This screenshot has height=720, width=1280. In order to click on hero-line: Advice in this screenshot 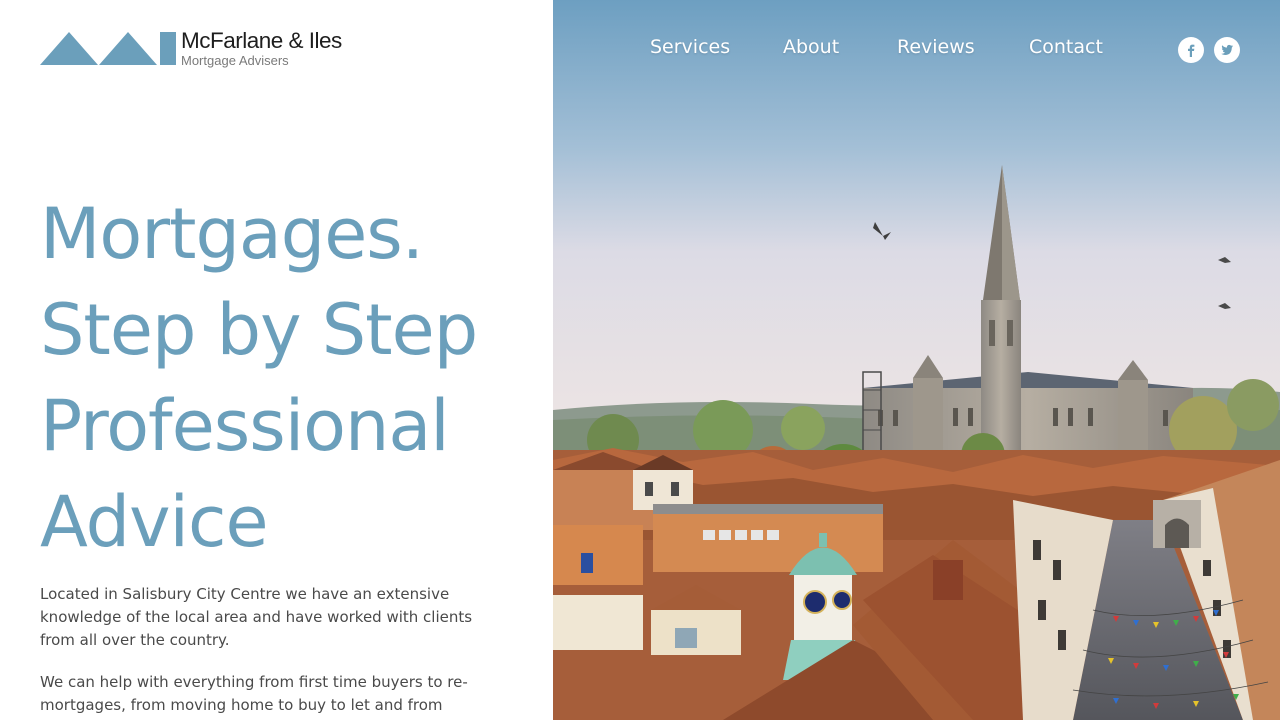, I will do `click(154, 522)`.